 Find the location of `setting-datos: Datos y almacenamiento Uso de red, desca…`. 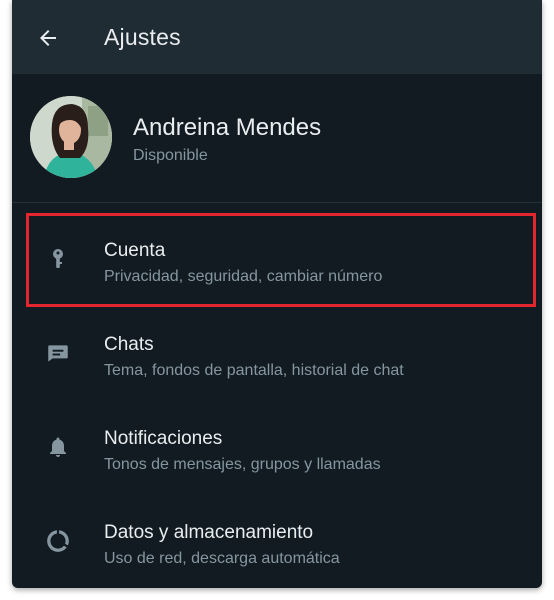

setting-datos: Datos y almacenamiento Uso de red, desca… is located at coordinates (277, 541).